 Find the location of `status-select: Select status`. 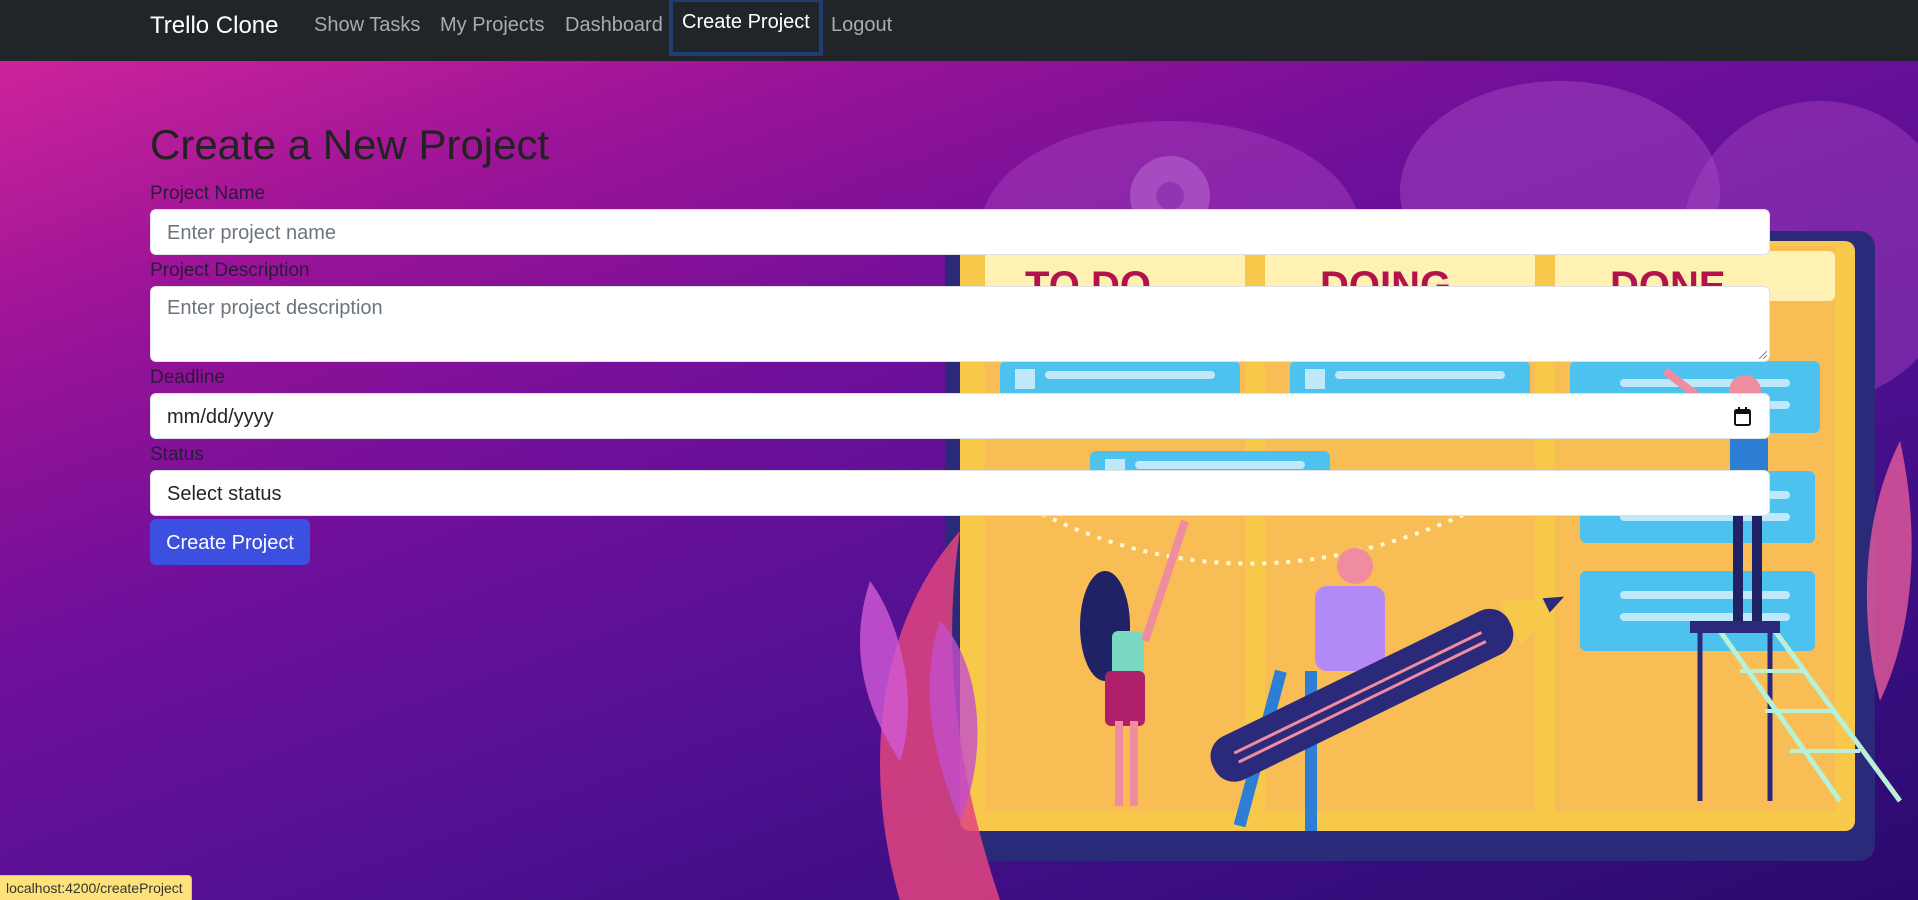

status-select: Select status is located at coordinates (960, 493).